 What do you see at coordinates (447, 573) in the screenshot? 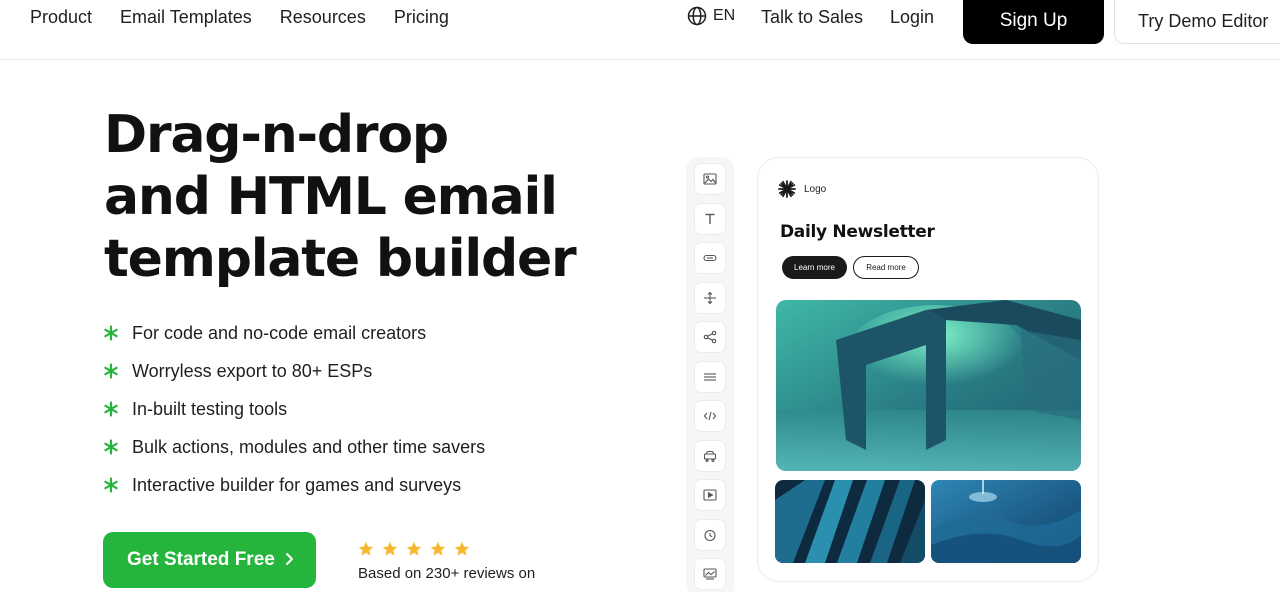
I see `reviews-text: Based on 230+ reviews on` at bounding box center [447, 573].